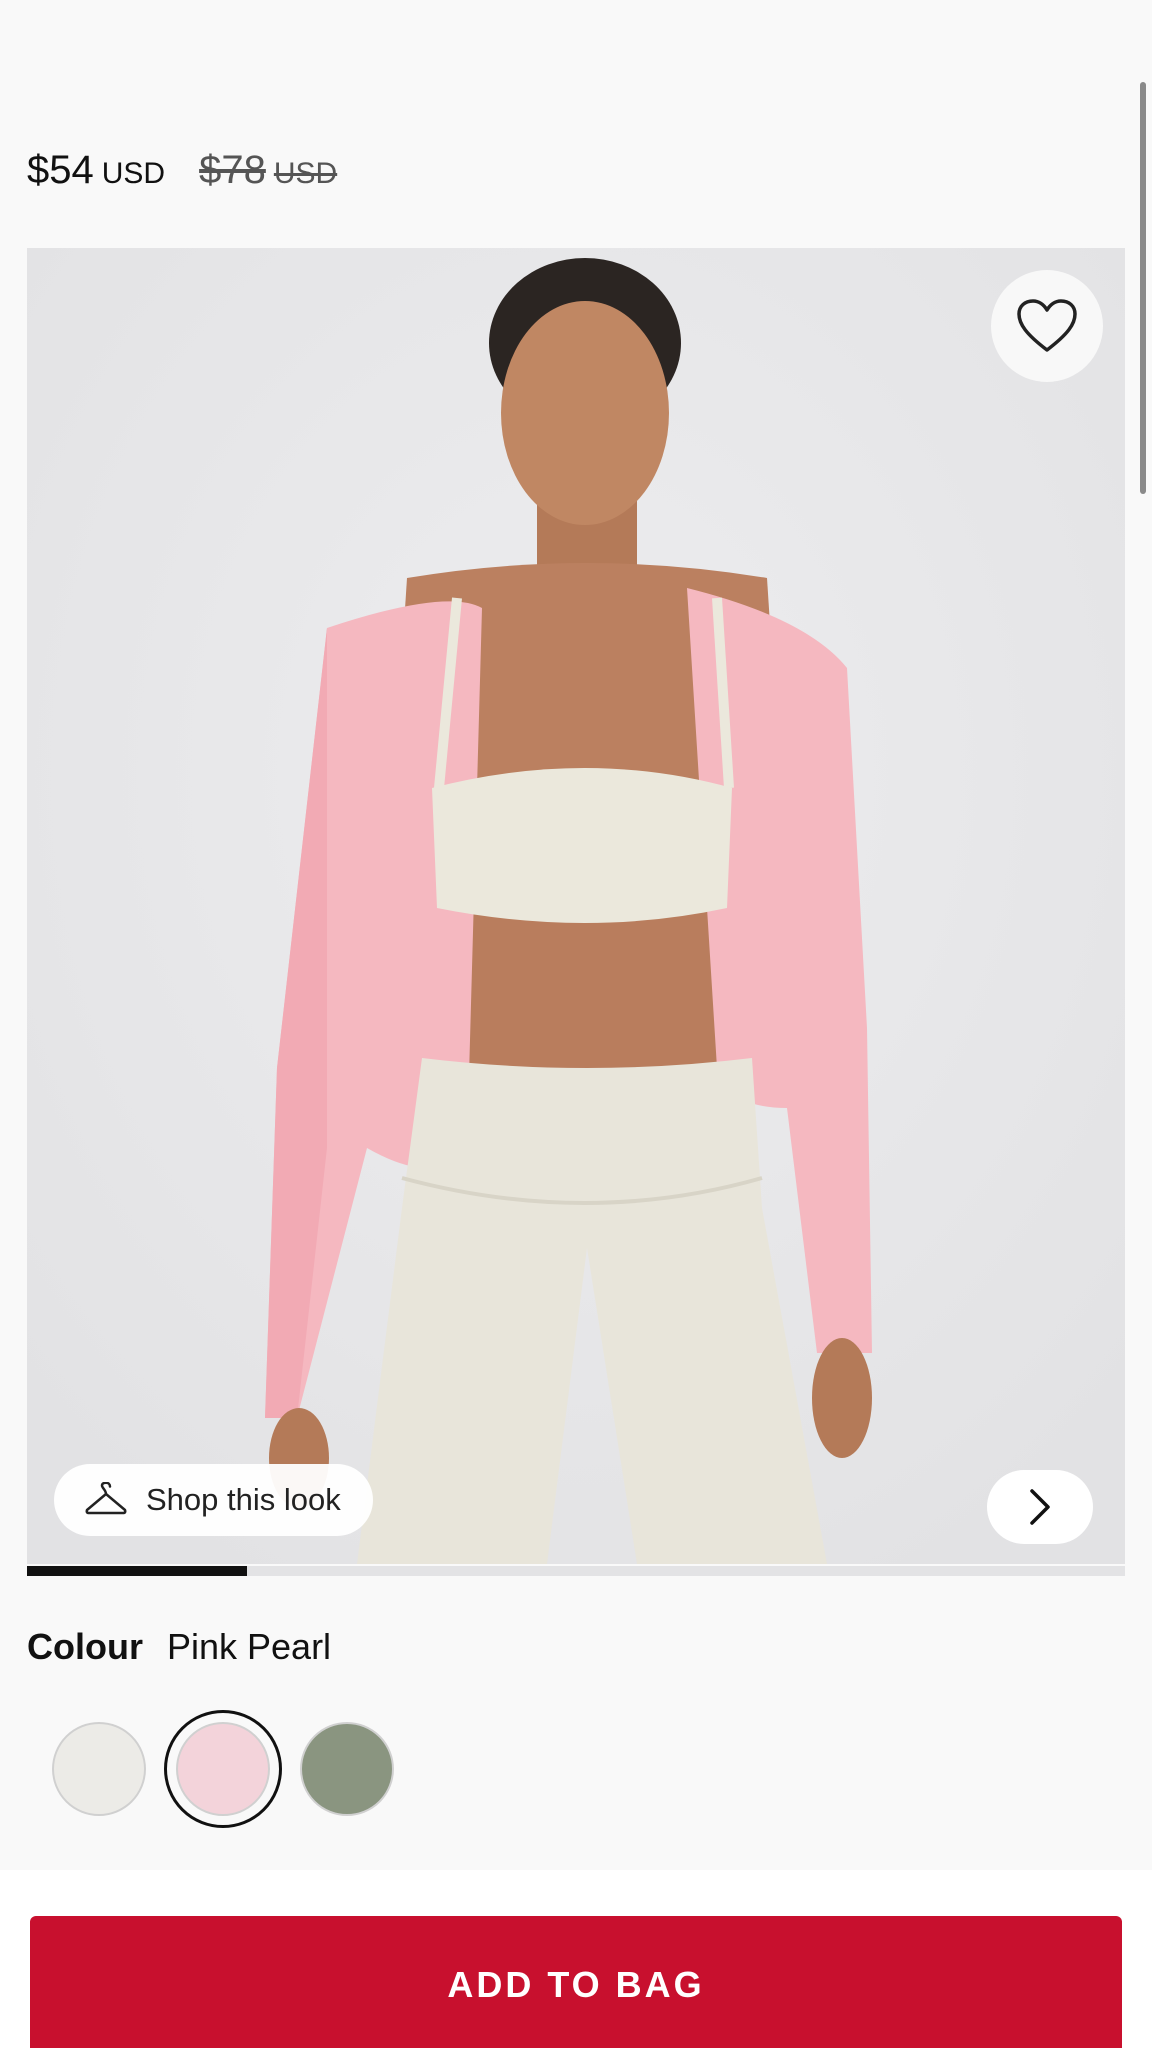 The image size is (1152, 2048). What do you see at coordinates (182, 170) in the screenshot?
I see `price-row: $54 USD $78 USD` at bounding box center [182, 170].